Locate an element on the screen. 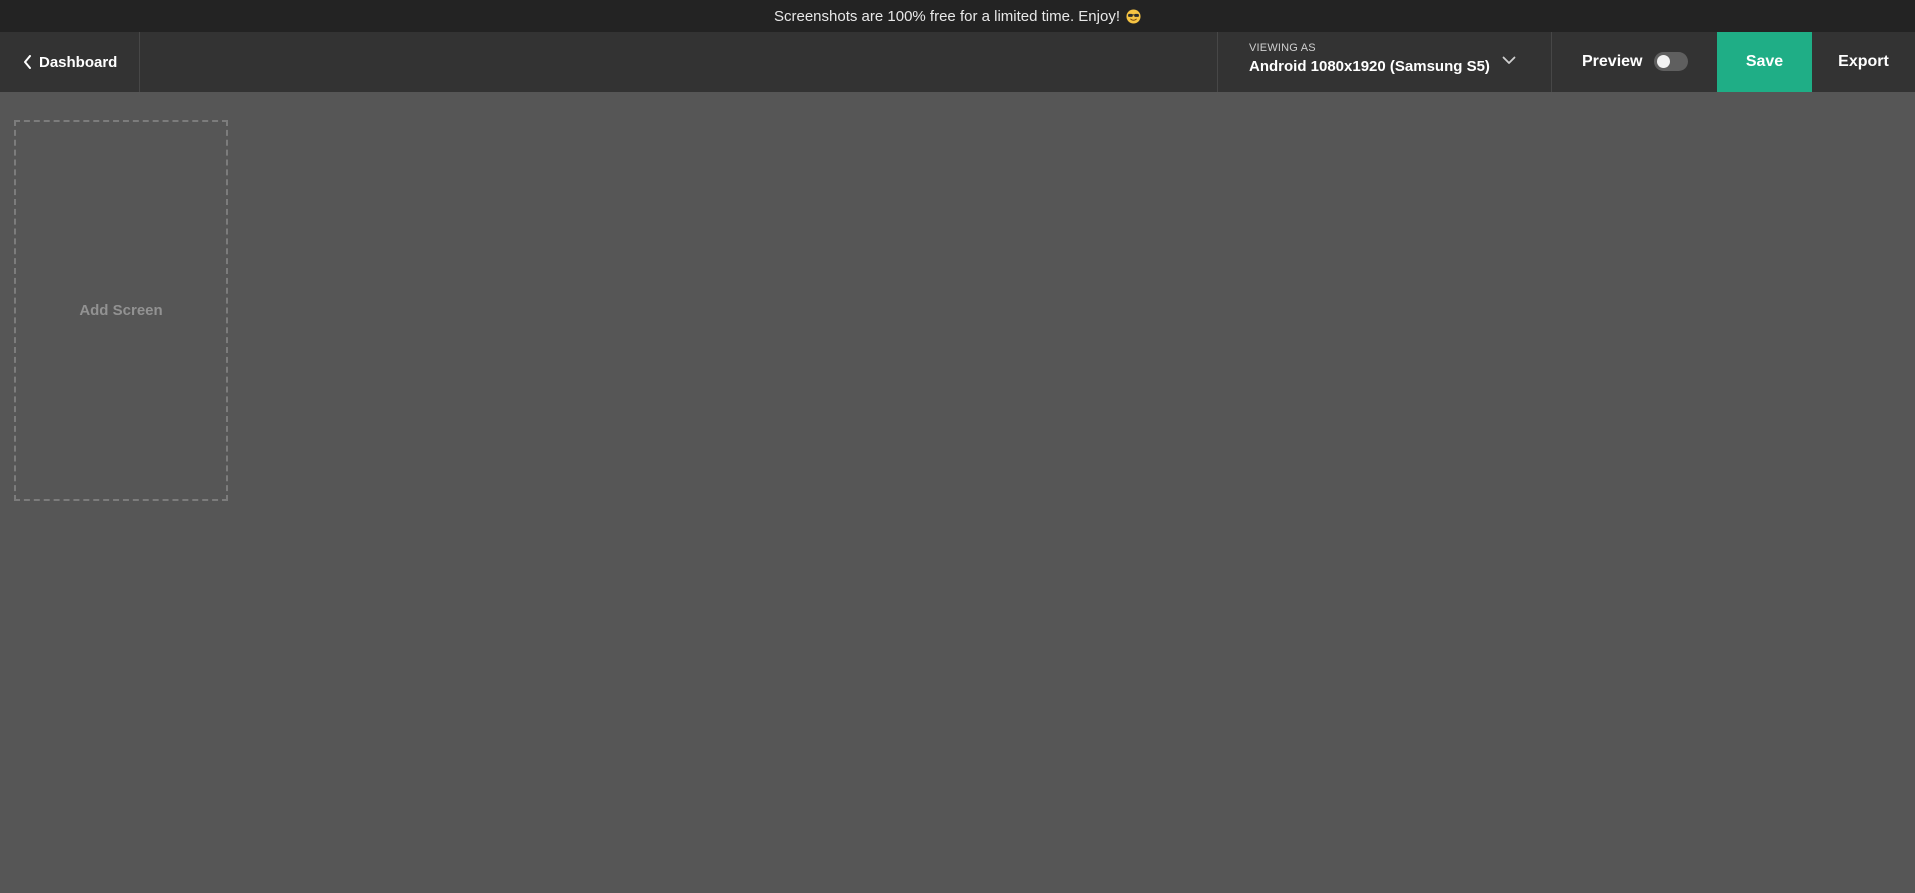 Image resolution: width=1915 pixels, height=893 pixels. preview-control: Preview is located at coordinates (1634, 62).